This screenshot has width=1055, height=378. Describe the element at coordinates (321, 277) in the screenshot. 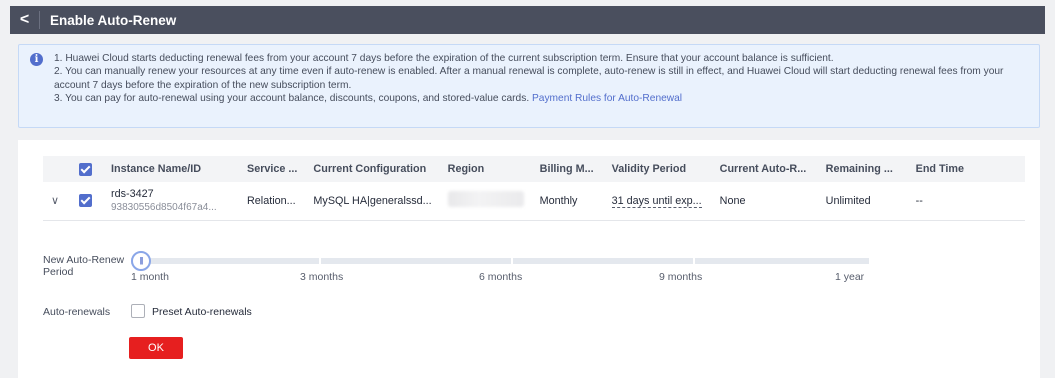

I see `period-option: 3 months` at that location.